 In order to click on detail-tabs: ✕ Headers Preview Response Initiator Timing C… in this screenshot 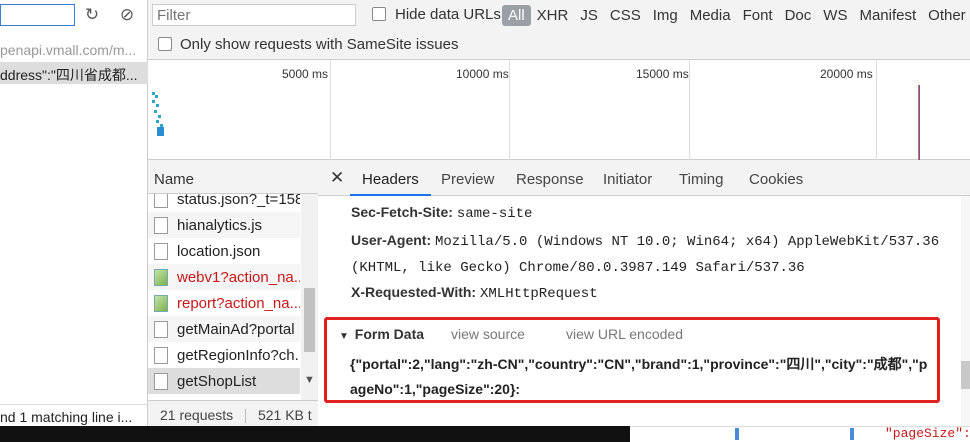, I will do `click(644, 178)`.